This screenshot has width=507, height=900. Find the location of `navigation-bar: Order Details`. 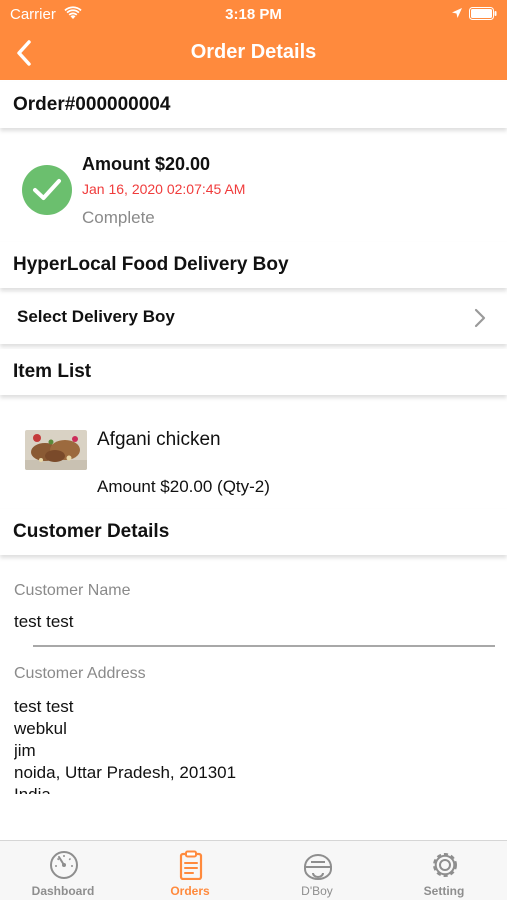

navigation-bar: Order Details is located at coordinates (253, 54).